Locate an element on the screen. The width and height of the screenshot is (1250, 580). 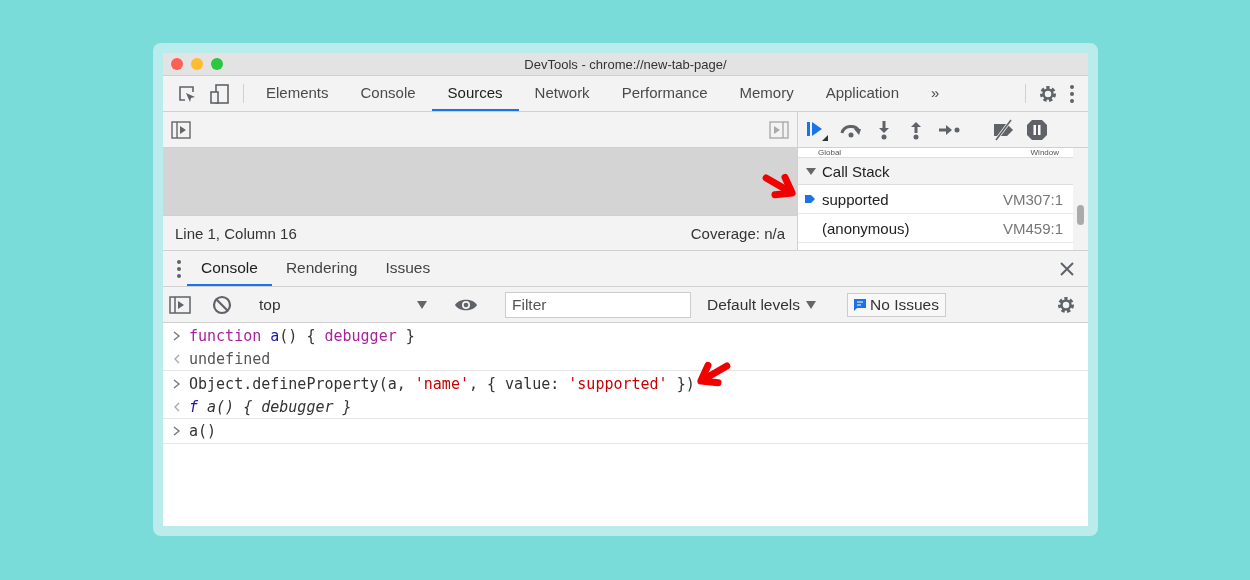
clear-console-icon is located at coordinates (222, 304).